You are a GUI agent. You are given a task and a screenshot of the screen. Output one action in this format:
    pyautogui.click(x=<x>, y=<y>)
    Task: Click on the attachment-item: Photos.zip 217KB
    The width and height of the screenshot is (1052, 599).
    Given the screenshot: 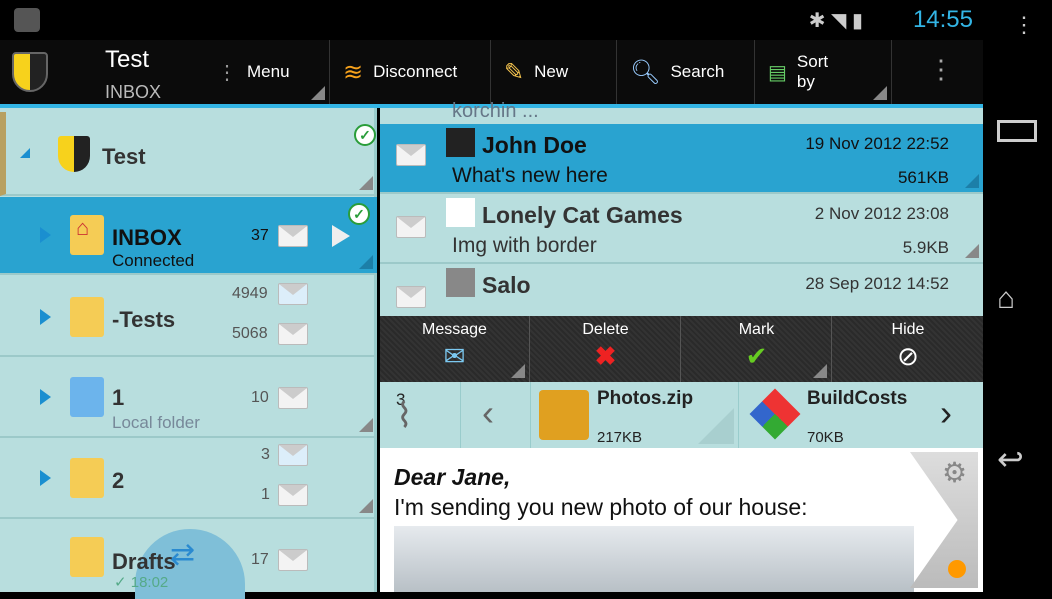 What is the action you would take?
    pyautogui.click(x=634, y=415)
    